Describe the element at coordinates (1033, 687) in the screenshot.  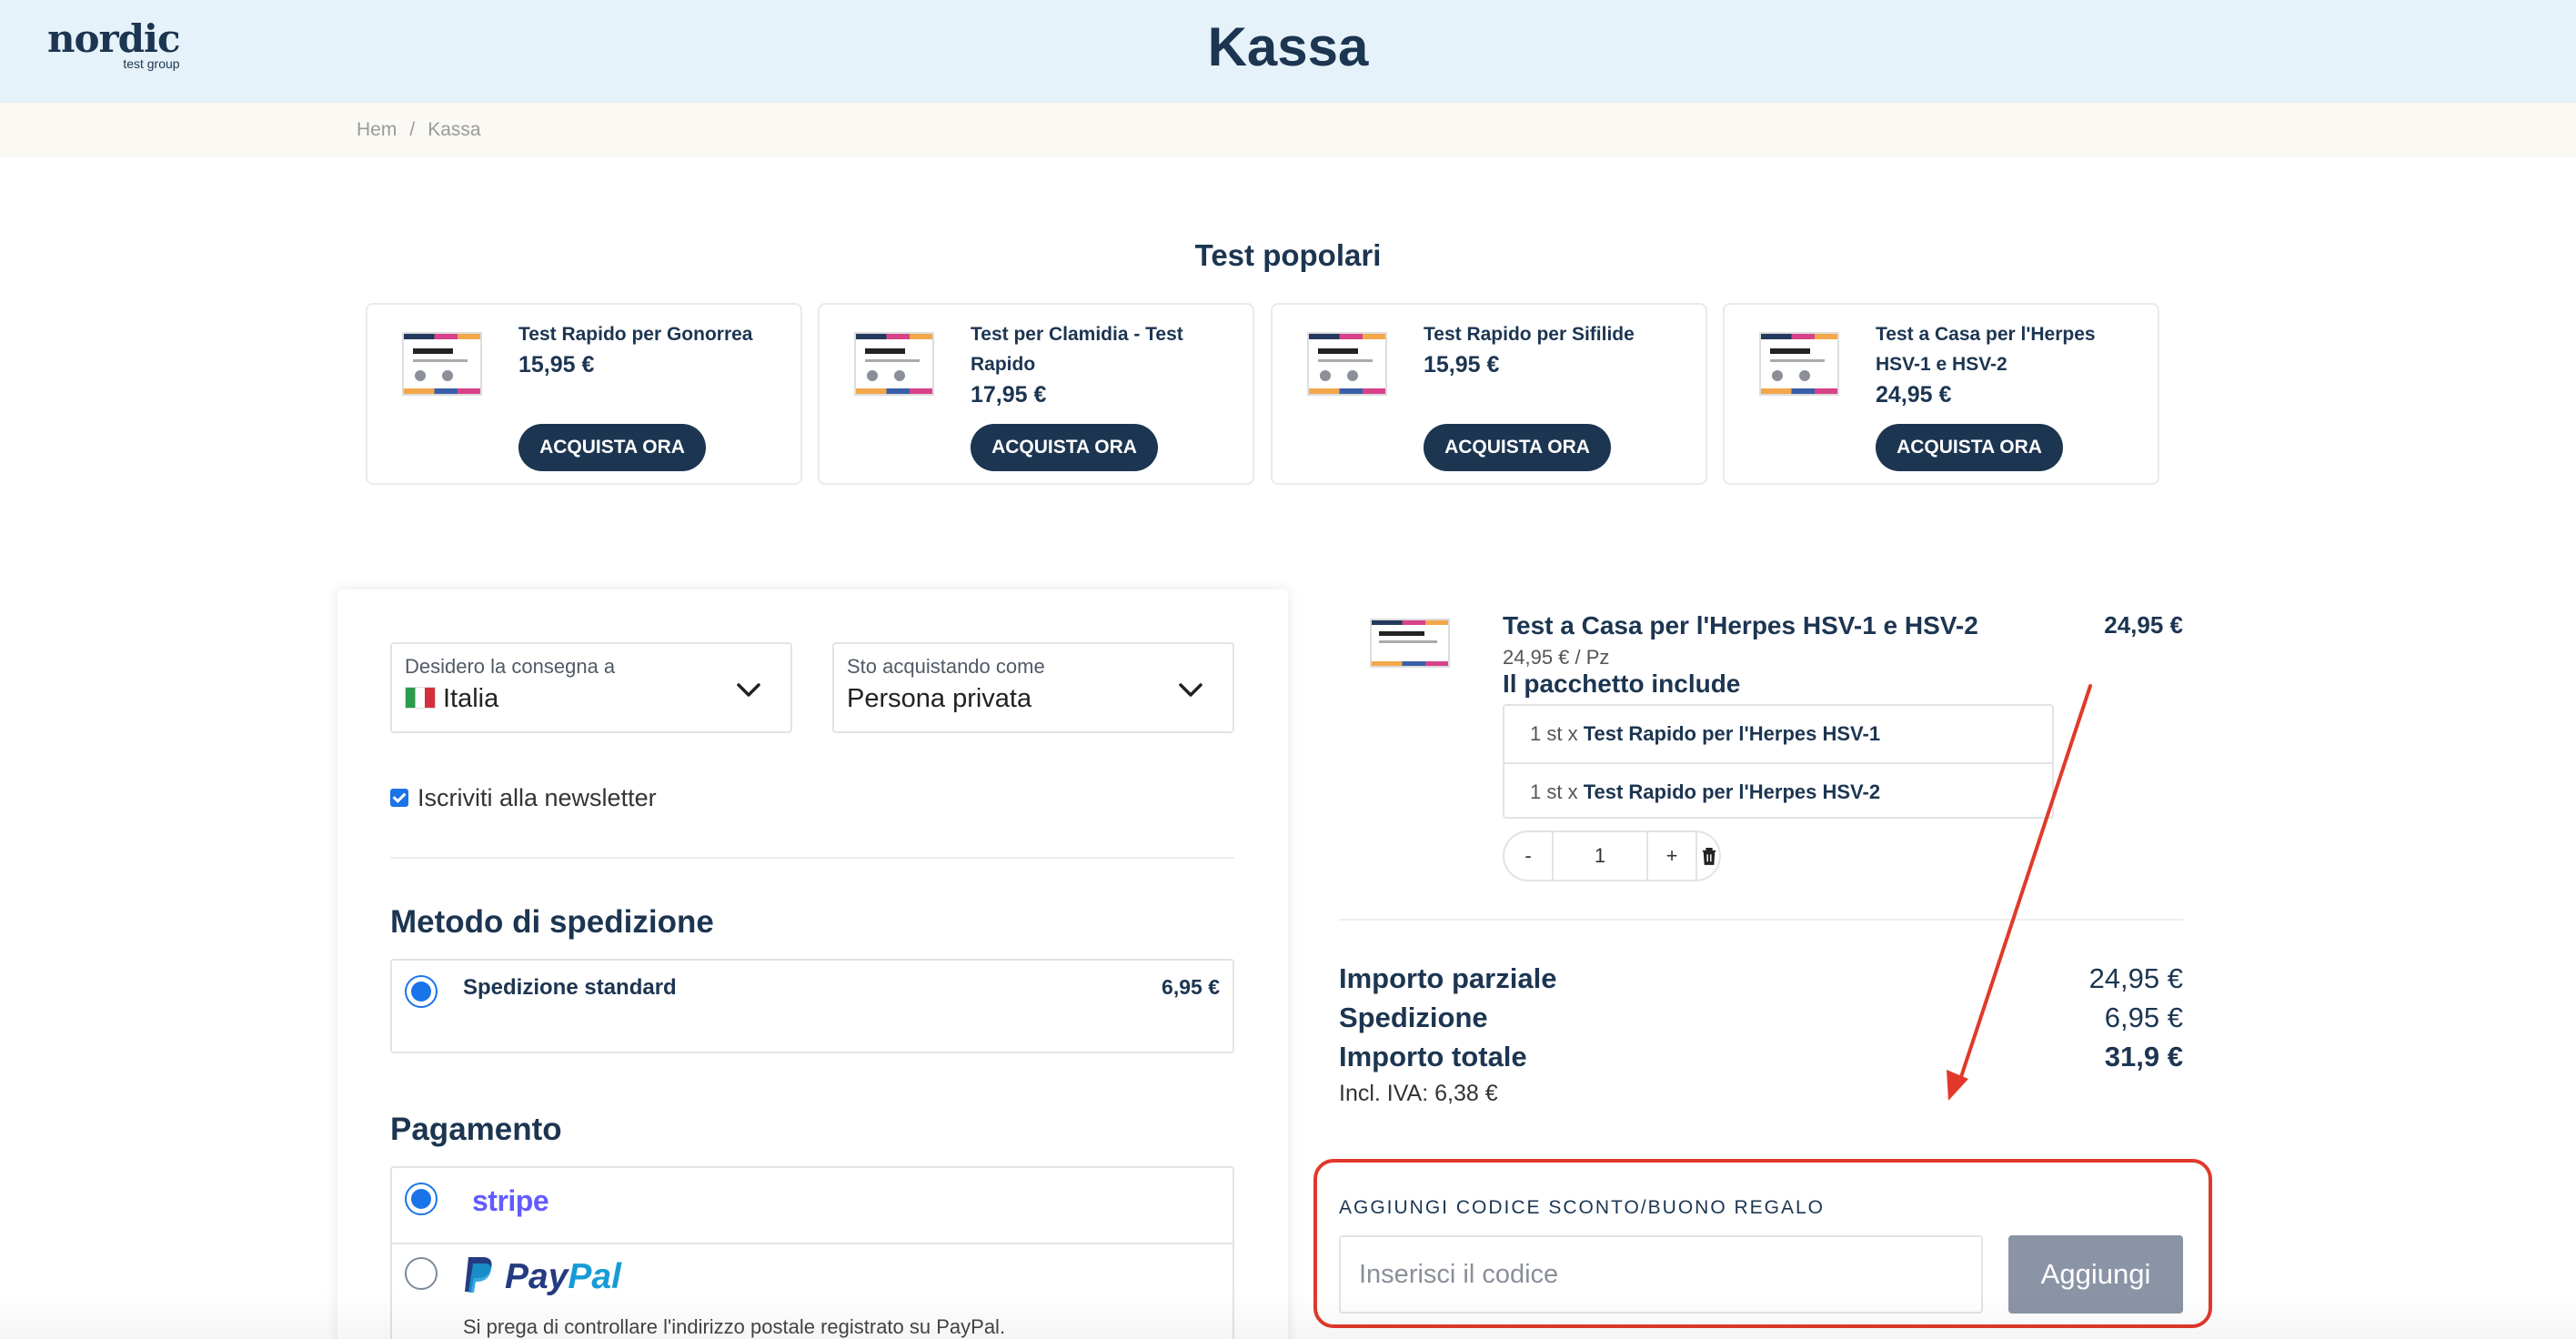
I see `buyer-type-select: Sto acquistando come Persona privata` at that location.